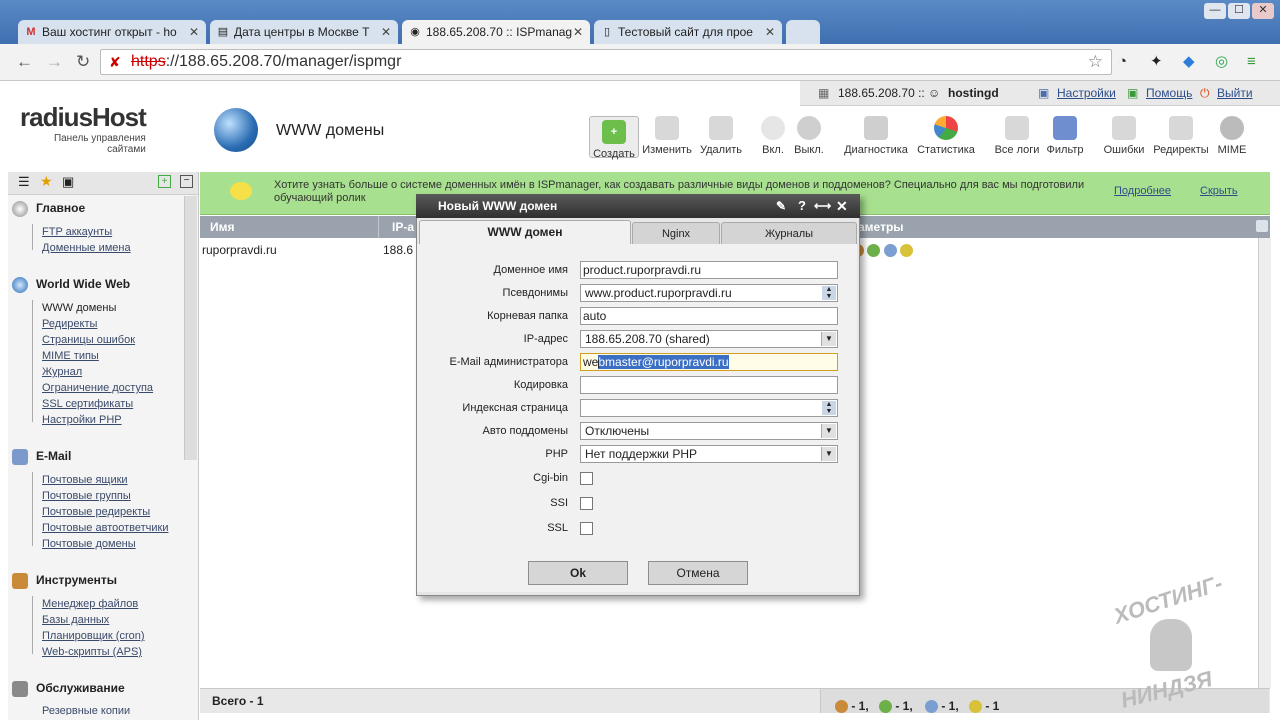 This screenshot has width=1280, height=720. Describe the element at coordinates (1264, 463) in the screenshot. I see `table-scrollbar` at that location.